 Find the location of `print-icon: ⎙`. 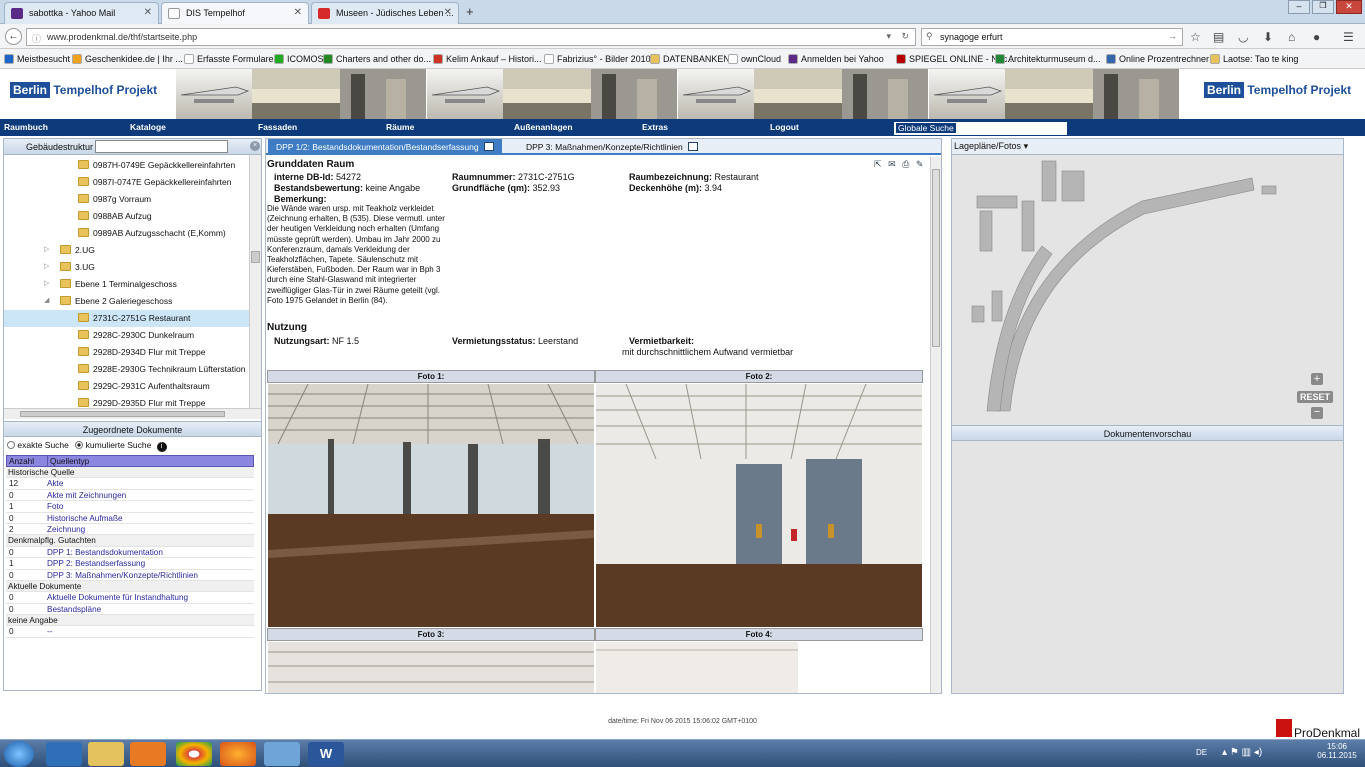

print-icon: ⎙ is located at coordinates (905, 164).